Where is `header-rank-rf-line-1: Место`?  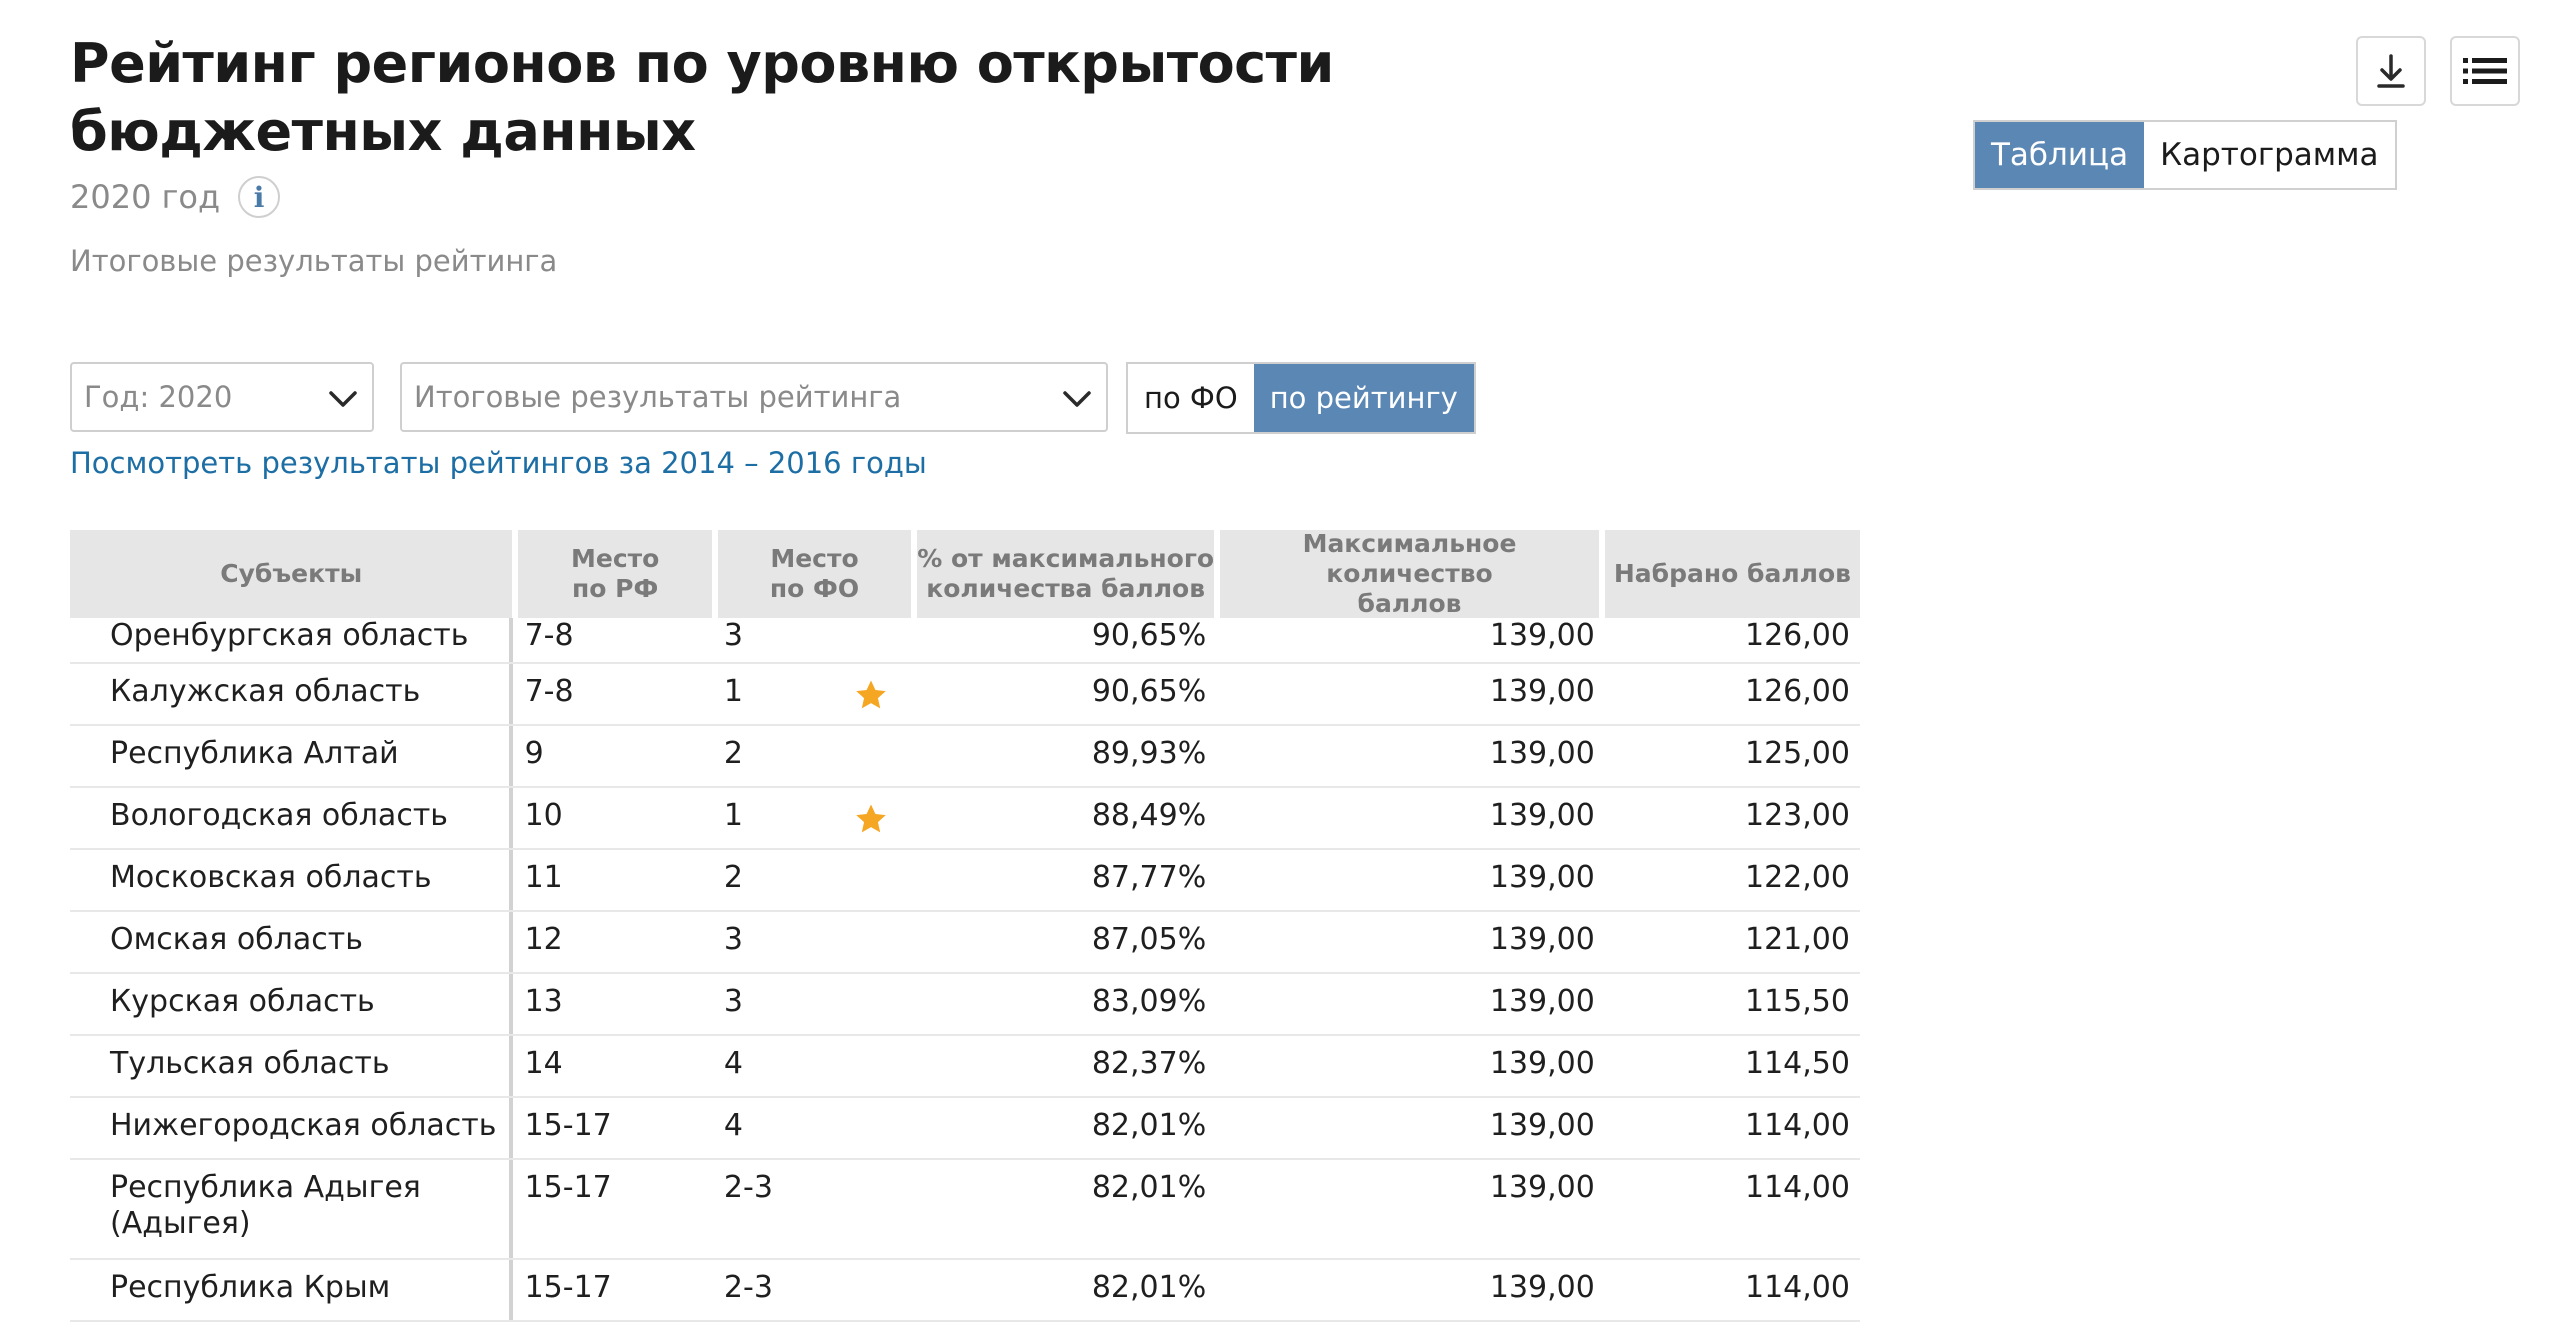
header-rank-rf-line-1: Место is located at coordinates (615, 558).